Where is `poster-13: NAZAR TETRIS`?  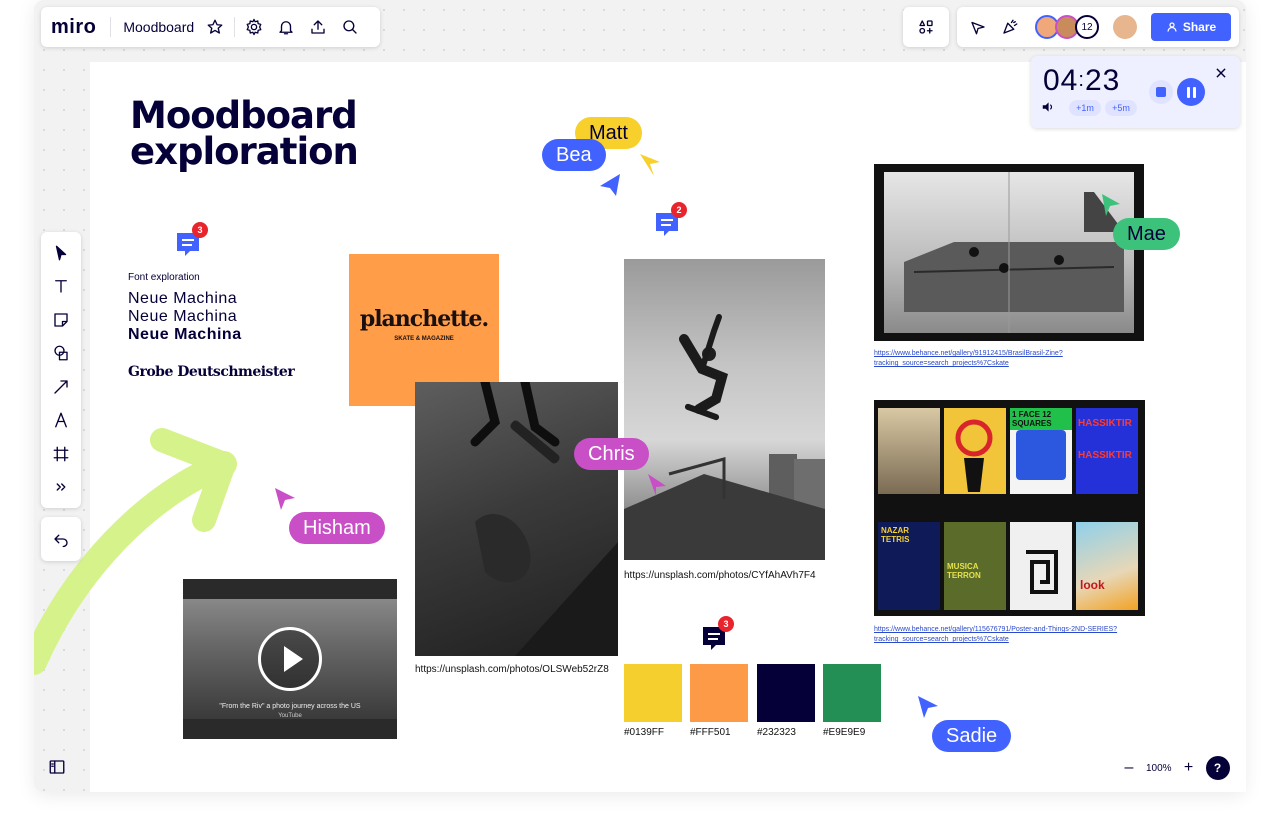 poster-13: NAZAR TETRIS is located at coordinates (909, 566).